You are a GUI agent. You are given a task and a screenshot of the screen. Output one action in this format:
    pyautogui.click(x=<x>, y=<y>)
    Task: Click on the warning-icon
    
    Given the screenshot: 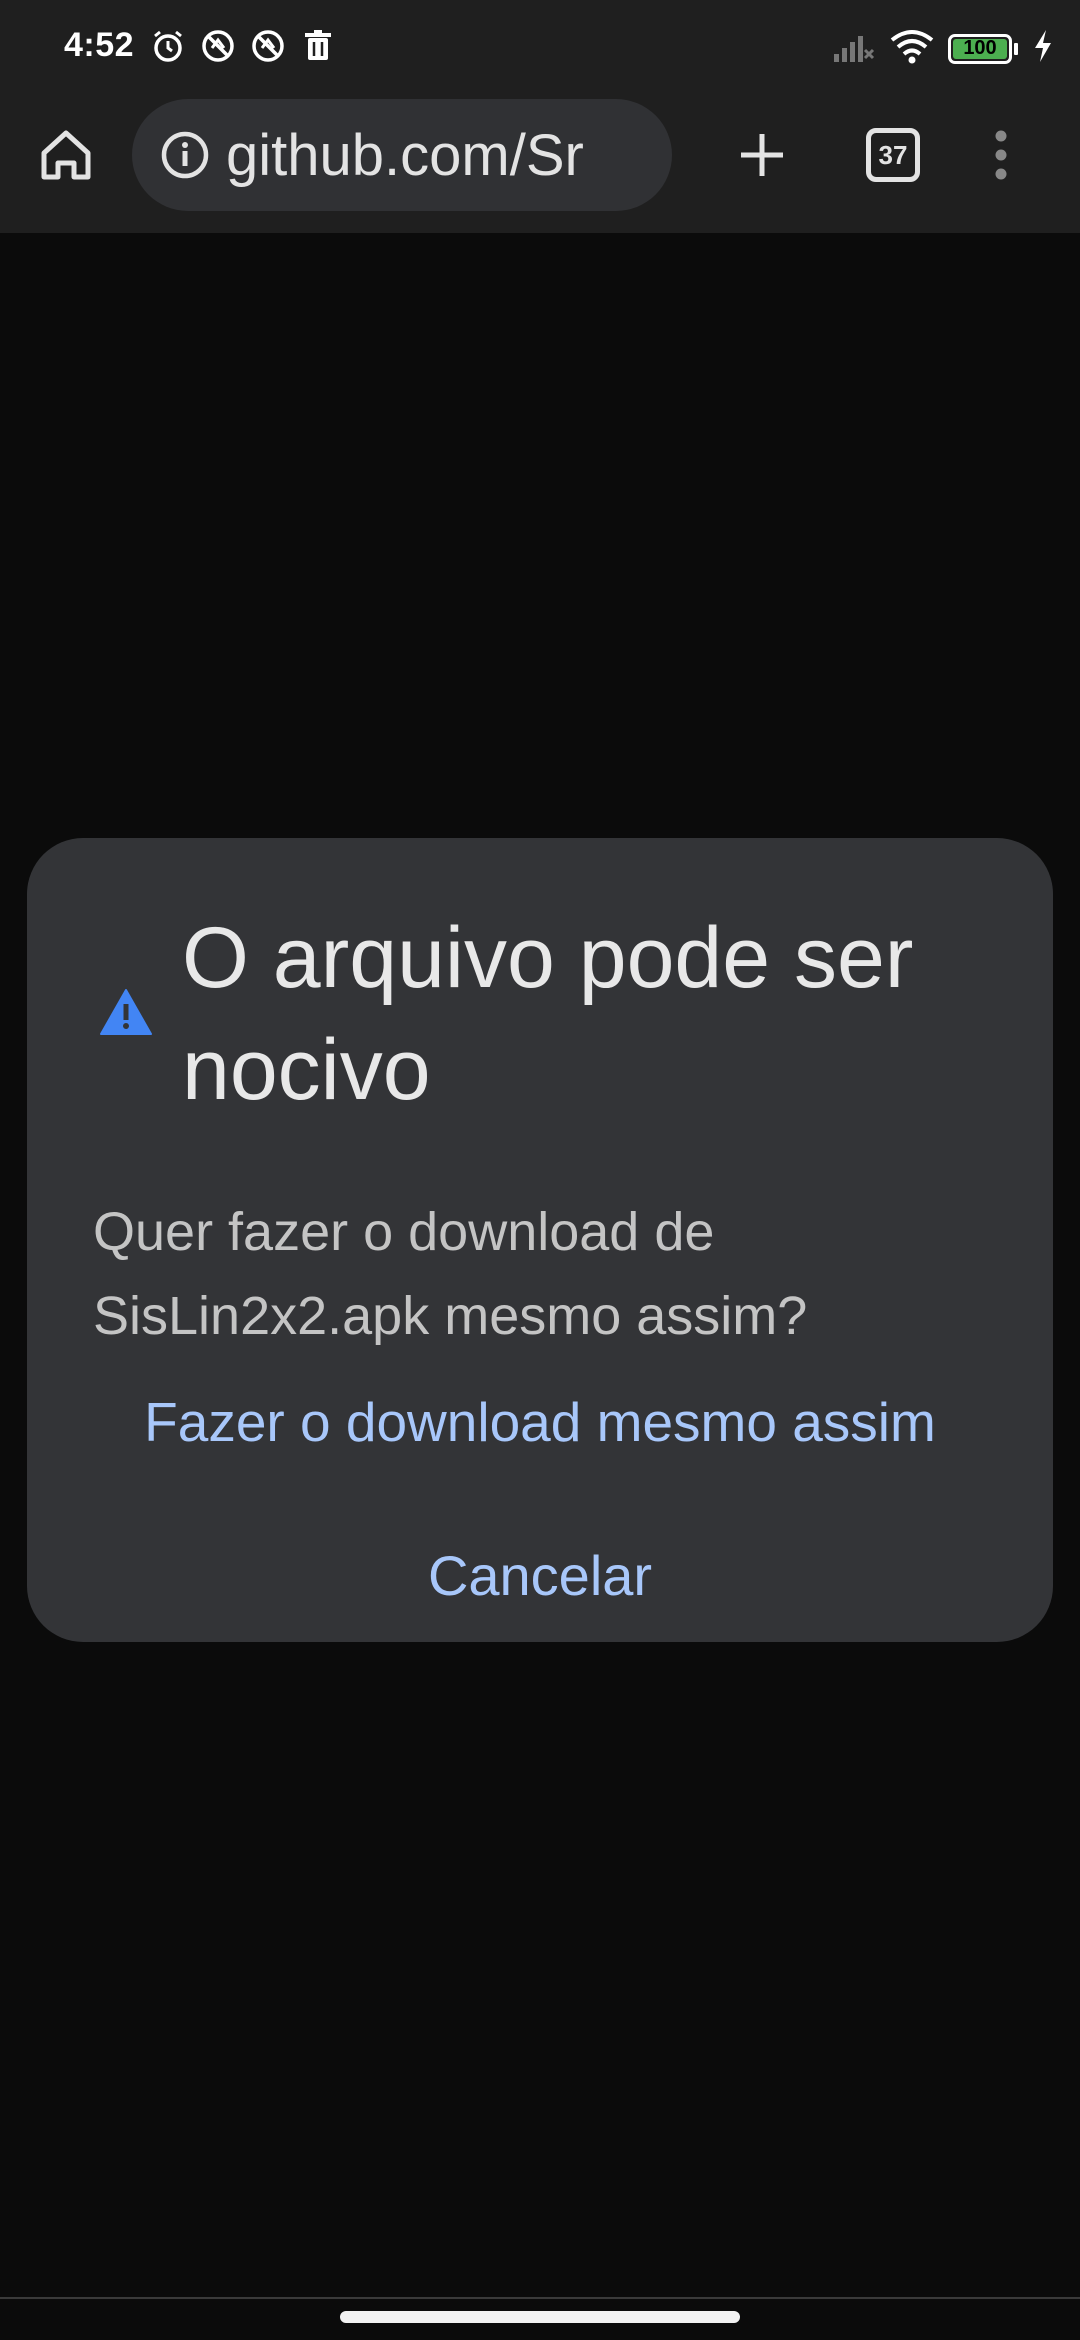 What is the action you would take?
    pyautogui.click(x=126, y=1012)
    